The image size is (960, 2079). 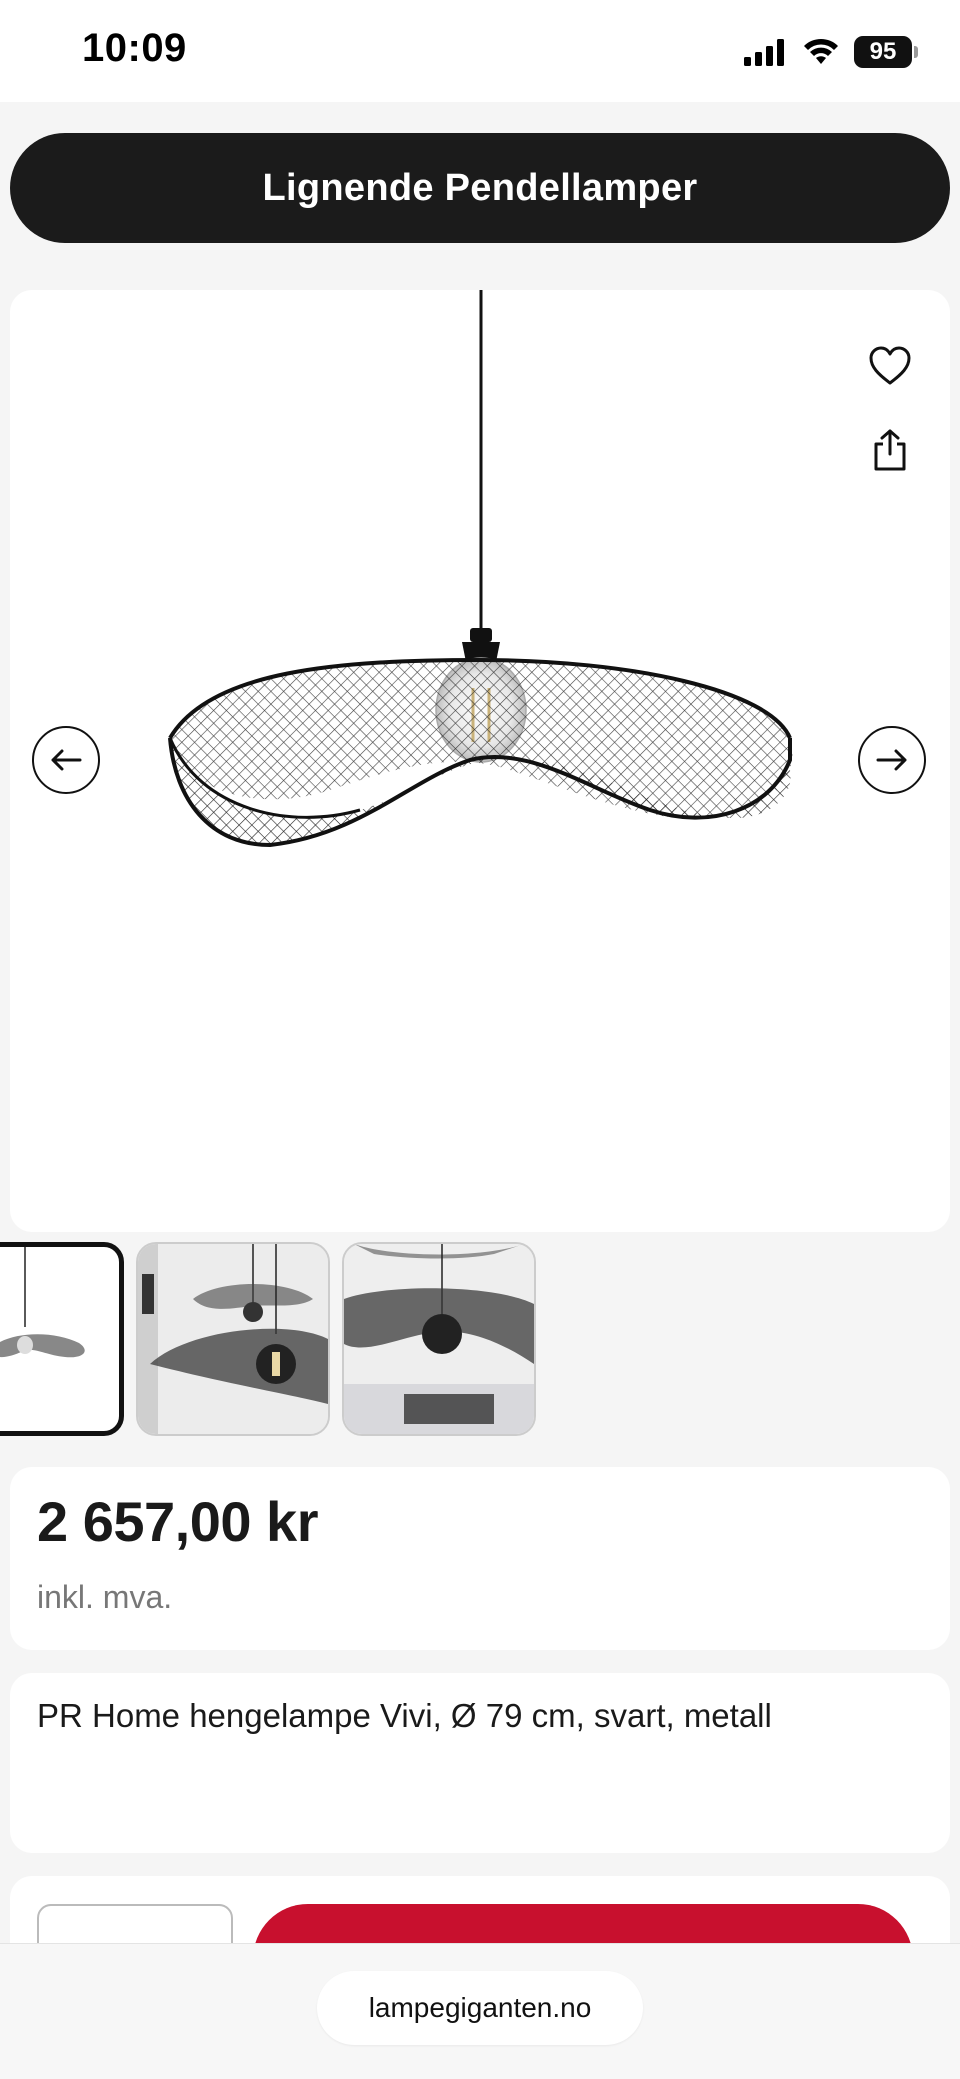 I want to click on arrow-left-icon, so click(x=66, y=760).